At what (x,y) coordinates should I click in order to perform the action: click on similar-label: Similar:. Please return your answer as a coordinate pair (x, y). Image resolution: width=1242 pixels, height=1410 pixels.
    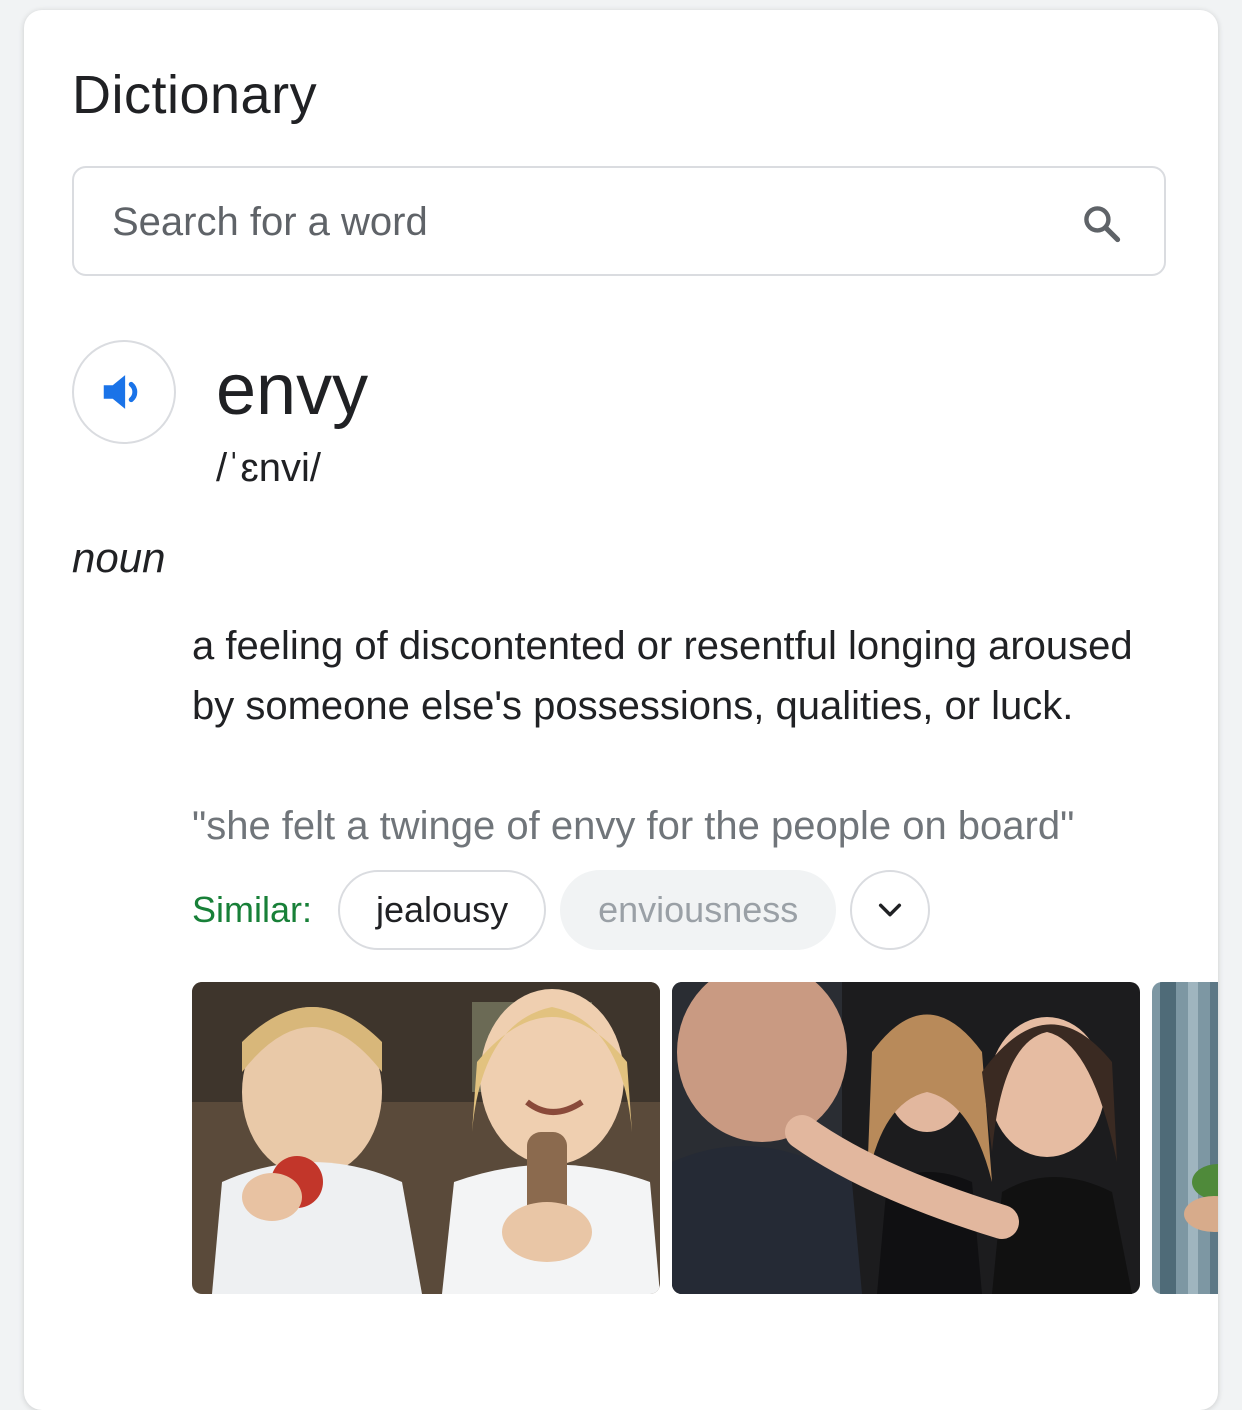
    Looking at the image, I should click on (252, 909).